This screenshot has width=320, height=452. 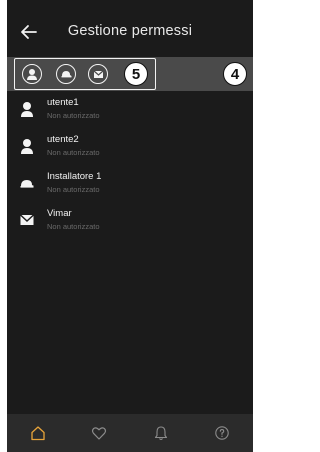 I want to click on filter-vimar-button, so click(x=98, y=74).